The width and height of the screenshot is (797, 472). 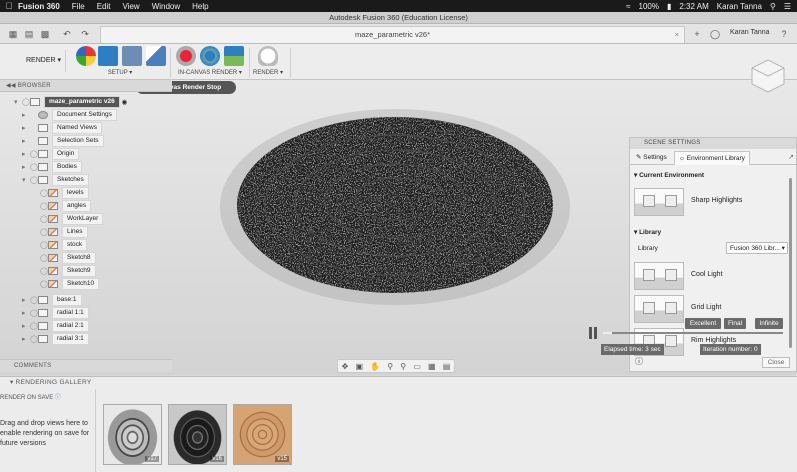 I want to click on save-icon: ▩, so click(x=45, y=34).